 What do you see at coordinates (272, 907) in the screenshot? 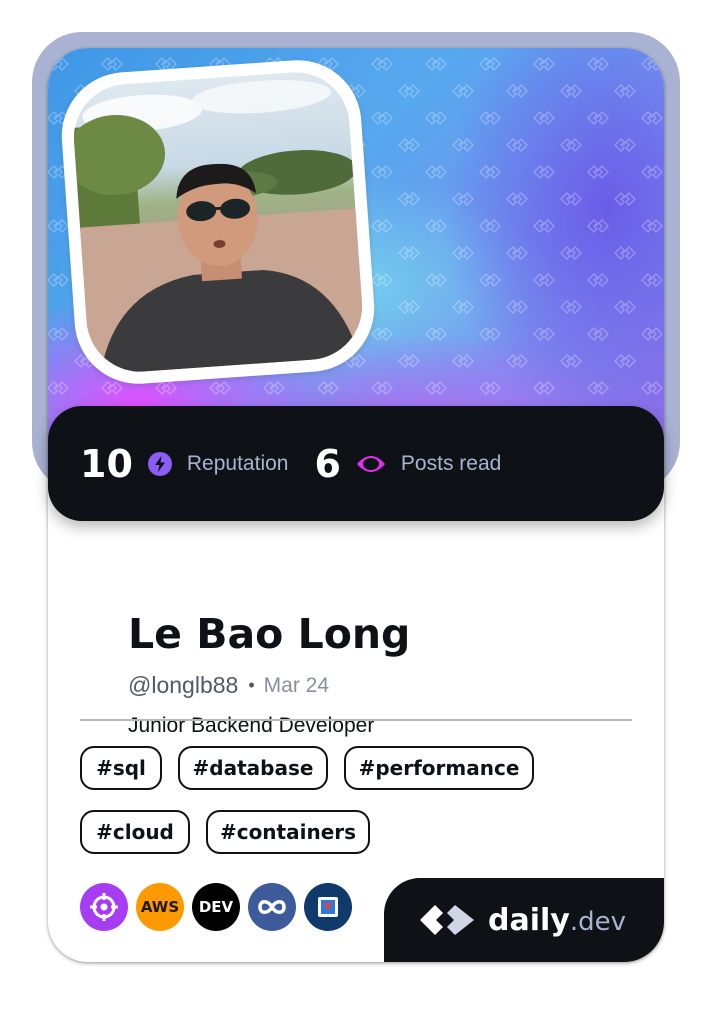
I see `infinity-icon` at bounding box center [272, 907].